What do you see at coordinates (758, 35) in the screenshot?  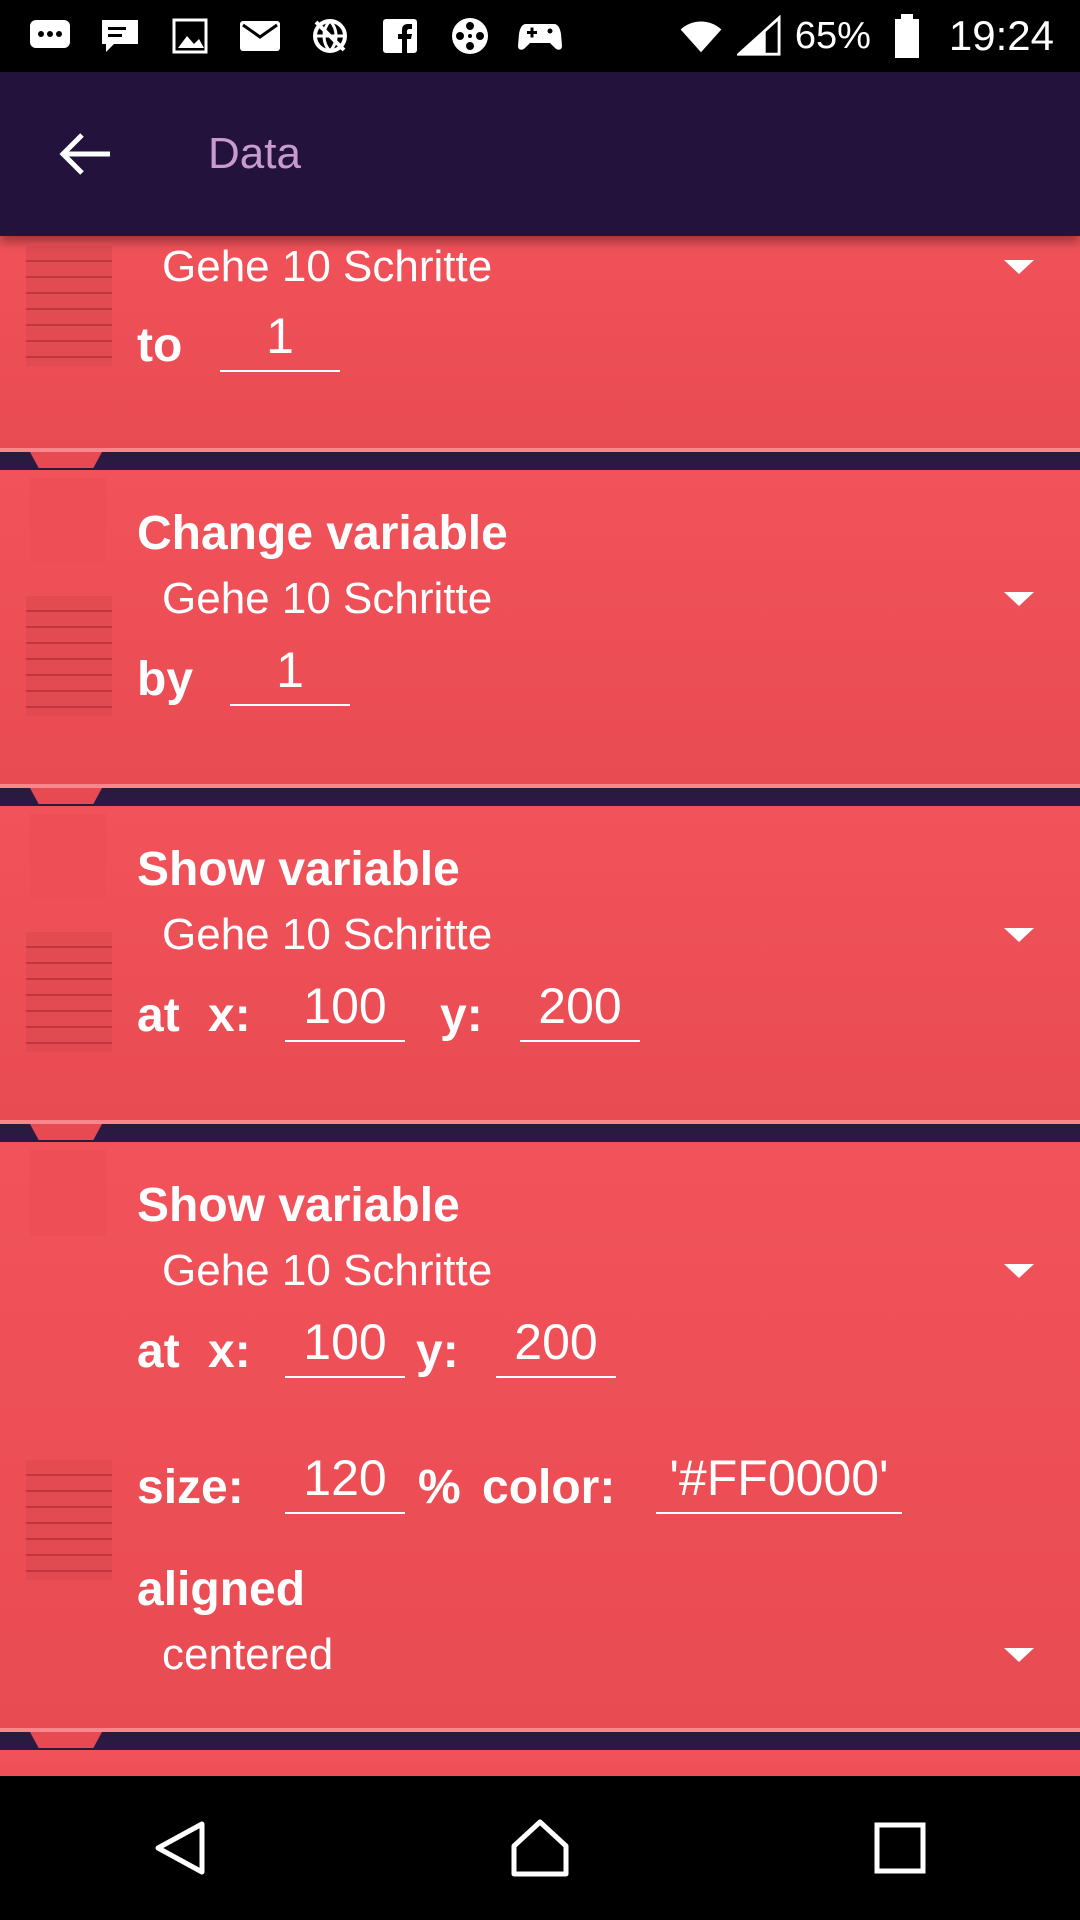 I see `cell-signal-icon` at bounding box center [758, 35].